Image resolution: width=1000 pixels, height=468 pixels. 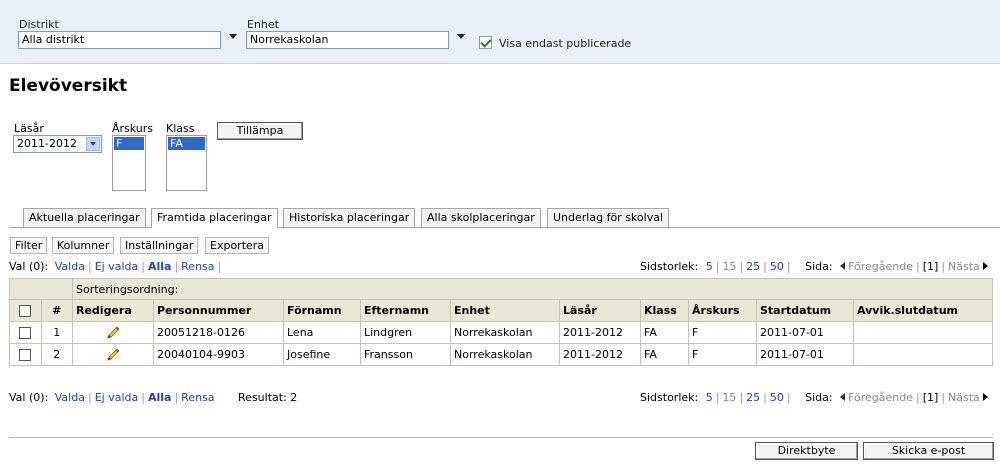 I want to click on arskurs-option: F, so click(x=129, y=143).